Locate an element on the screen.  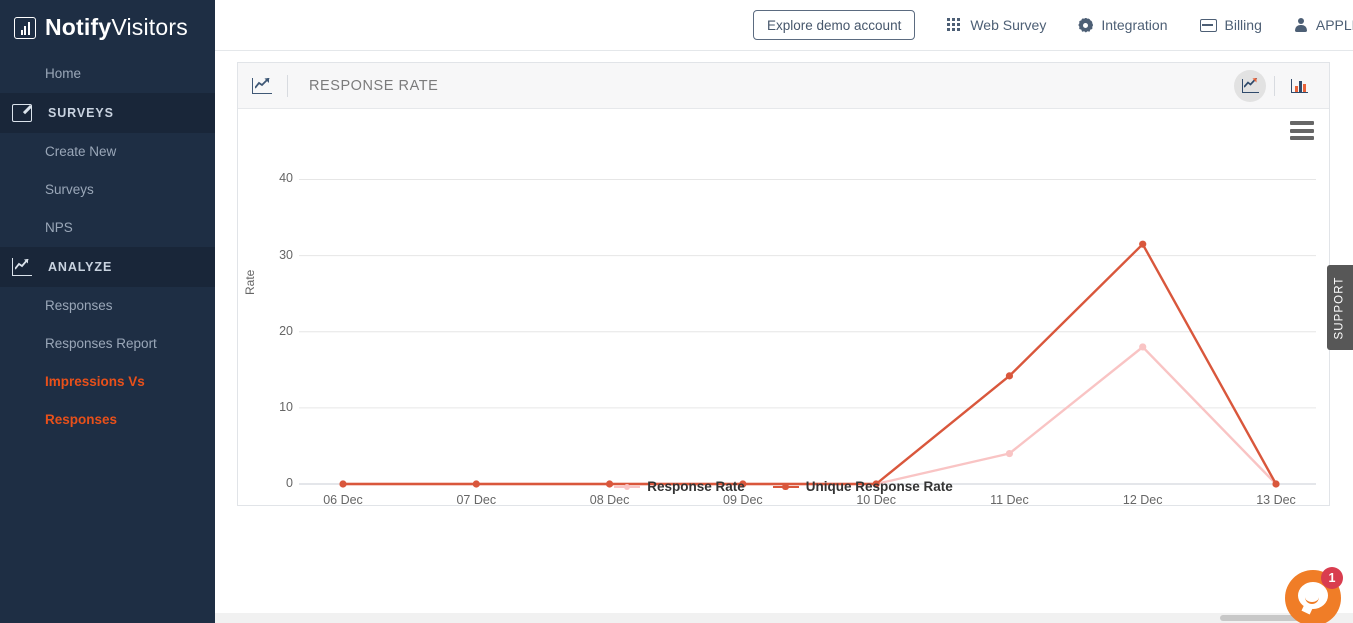
y-axis-tick: 40 is located at coordinates (286, 178).